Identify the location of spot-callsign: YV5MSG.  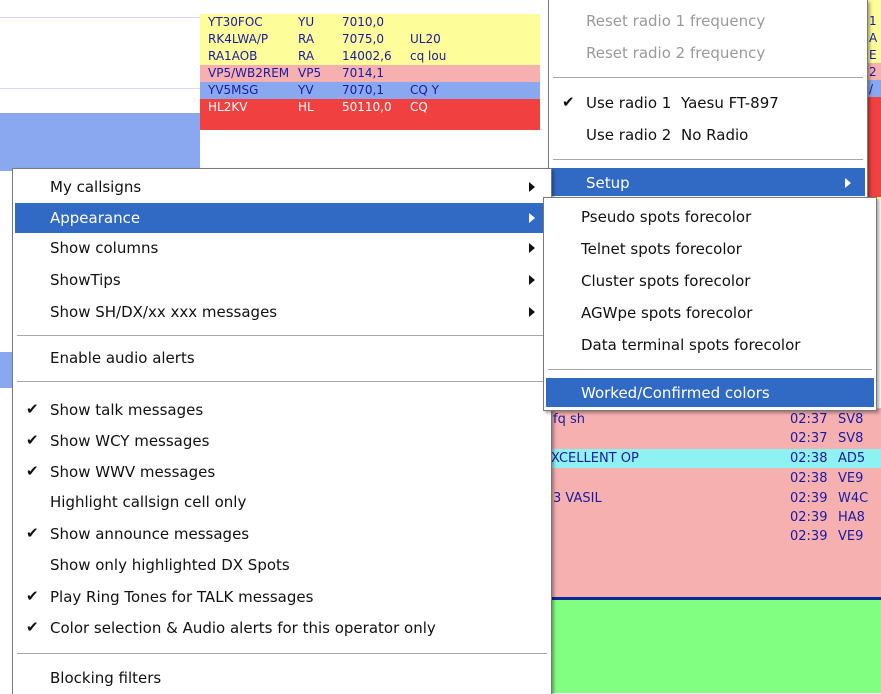
(233, 90).